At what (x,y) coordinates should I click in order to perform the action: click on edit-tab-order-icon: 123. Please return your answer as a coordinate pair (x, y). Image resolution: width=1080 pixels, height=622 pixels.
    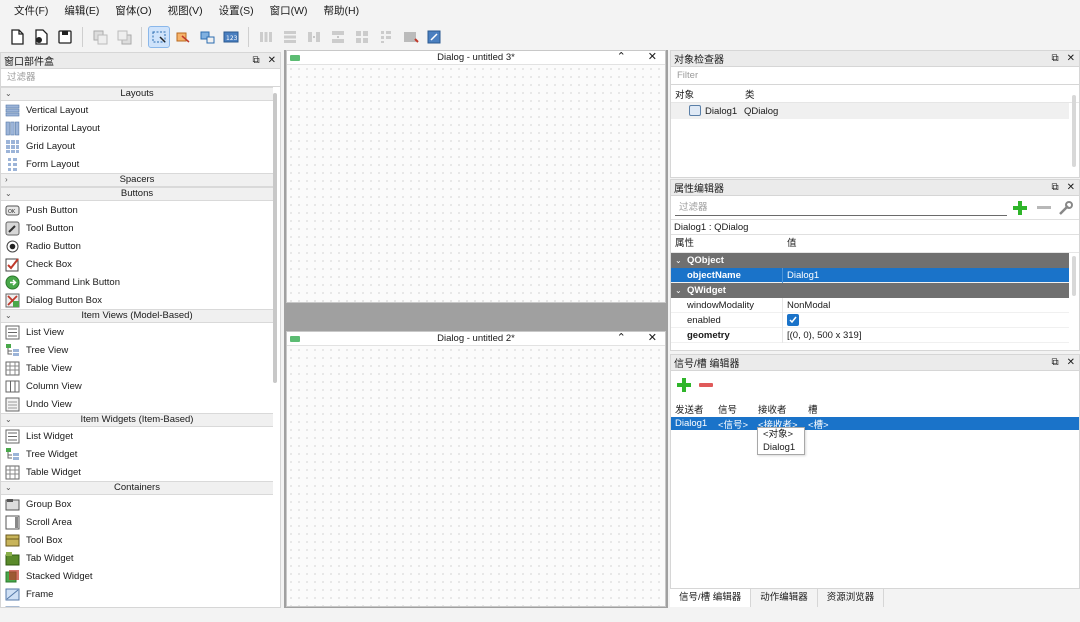
    Looking at the image, I should click on (231, 37).